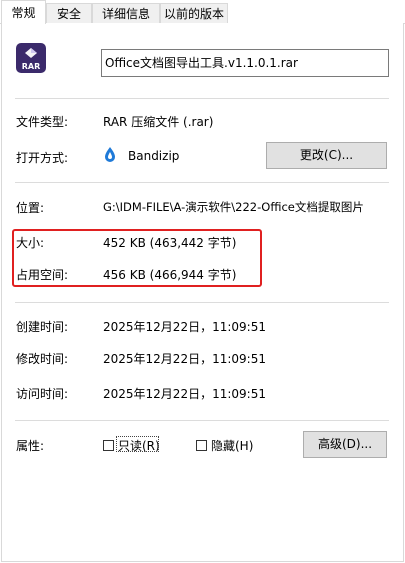 The image size is (405, 563). I want to click on hidden-label: 隐藏(H), so click(232, 445).